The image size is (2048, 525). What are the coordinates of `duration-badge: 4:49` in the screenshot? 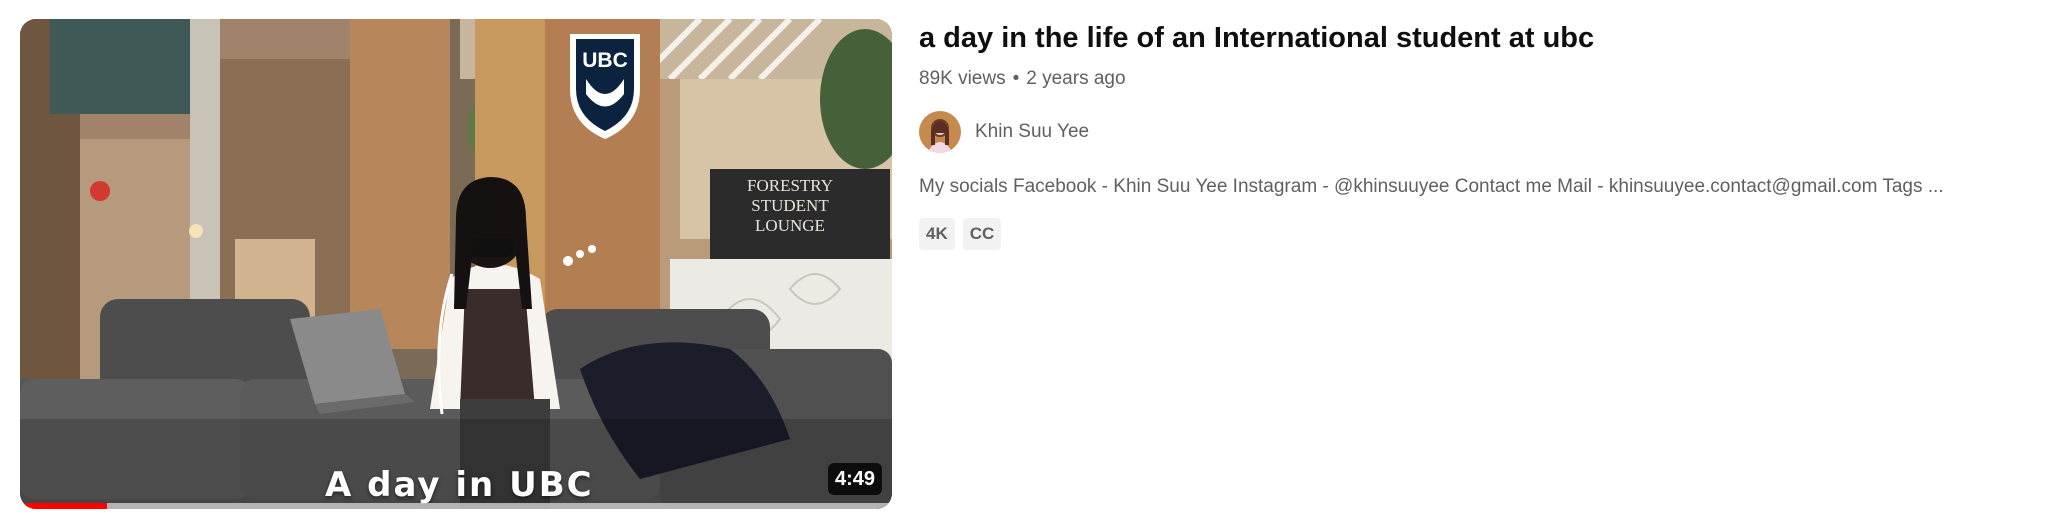 It's located at (854, 479).